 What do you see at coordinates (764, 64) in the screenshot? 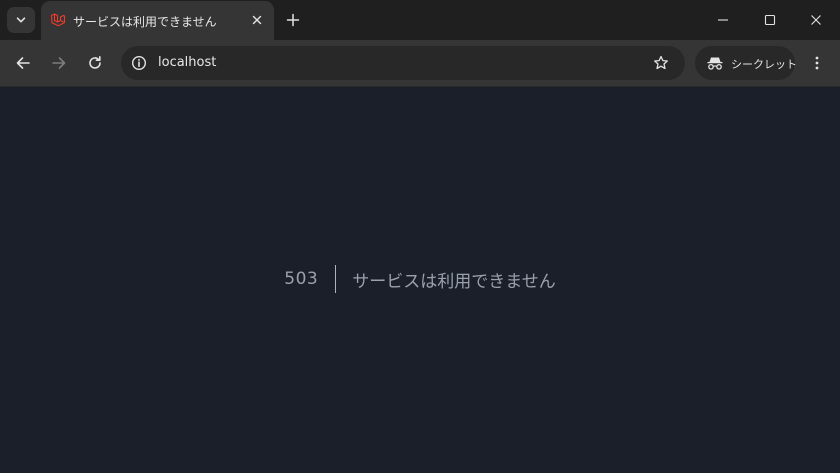
I see `incognito-label: シークレット` at bounding box center [764, 64].